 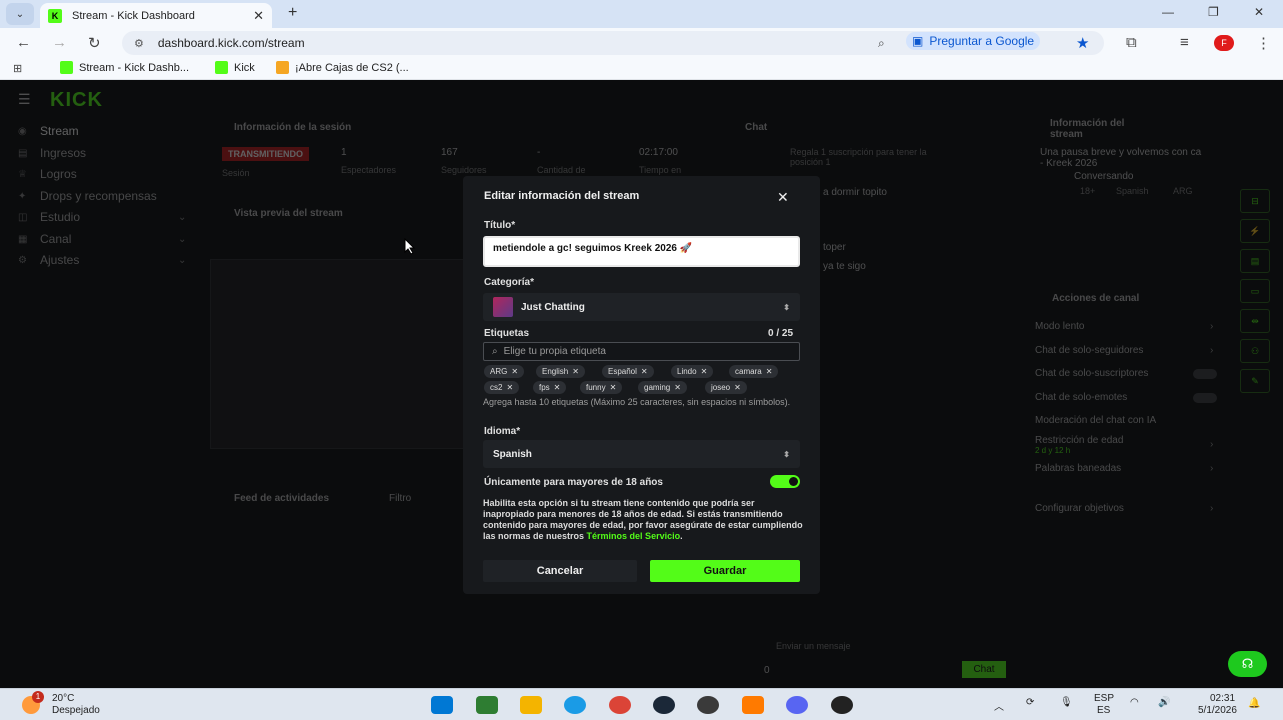 I want to click on cancel-button: Cancelar, so click(x=560, y=571).